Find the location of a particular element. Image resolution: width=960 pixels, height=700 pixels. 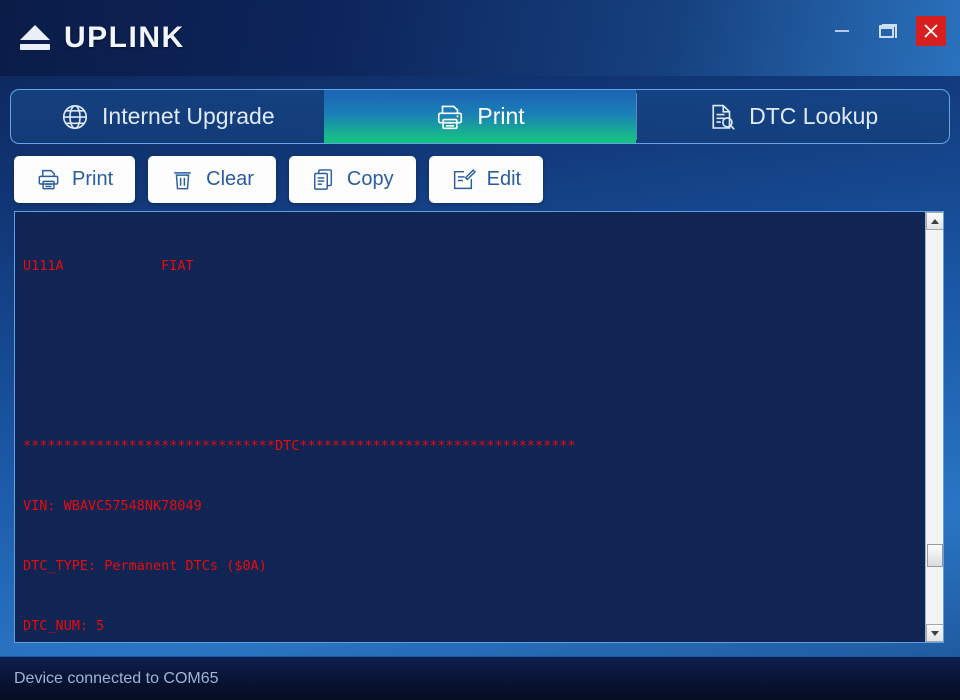

scroll-down-button is located at coordinates (934, 633).